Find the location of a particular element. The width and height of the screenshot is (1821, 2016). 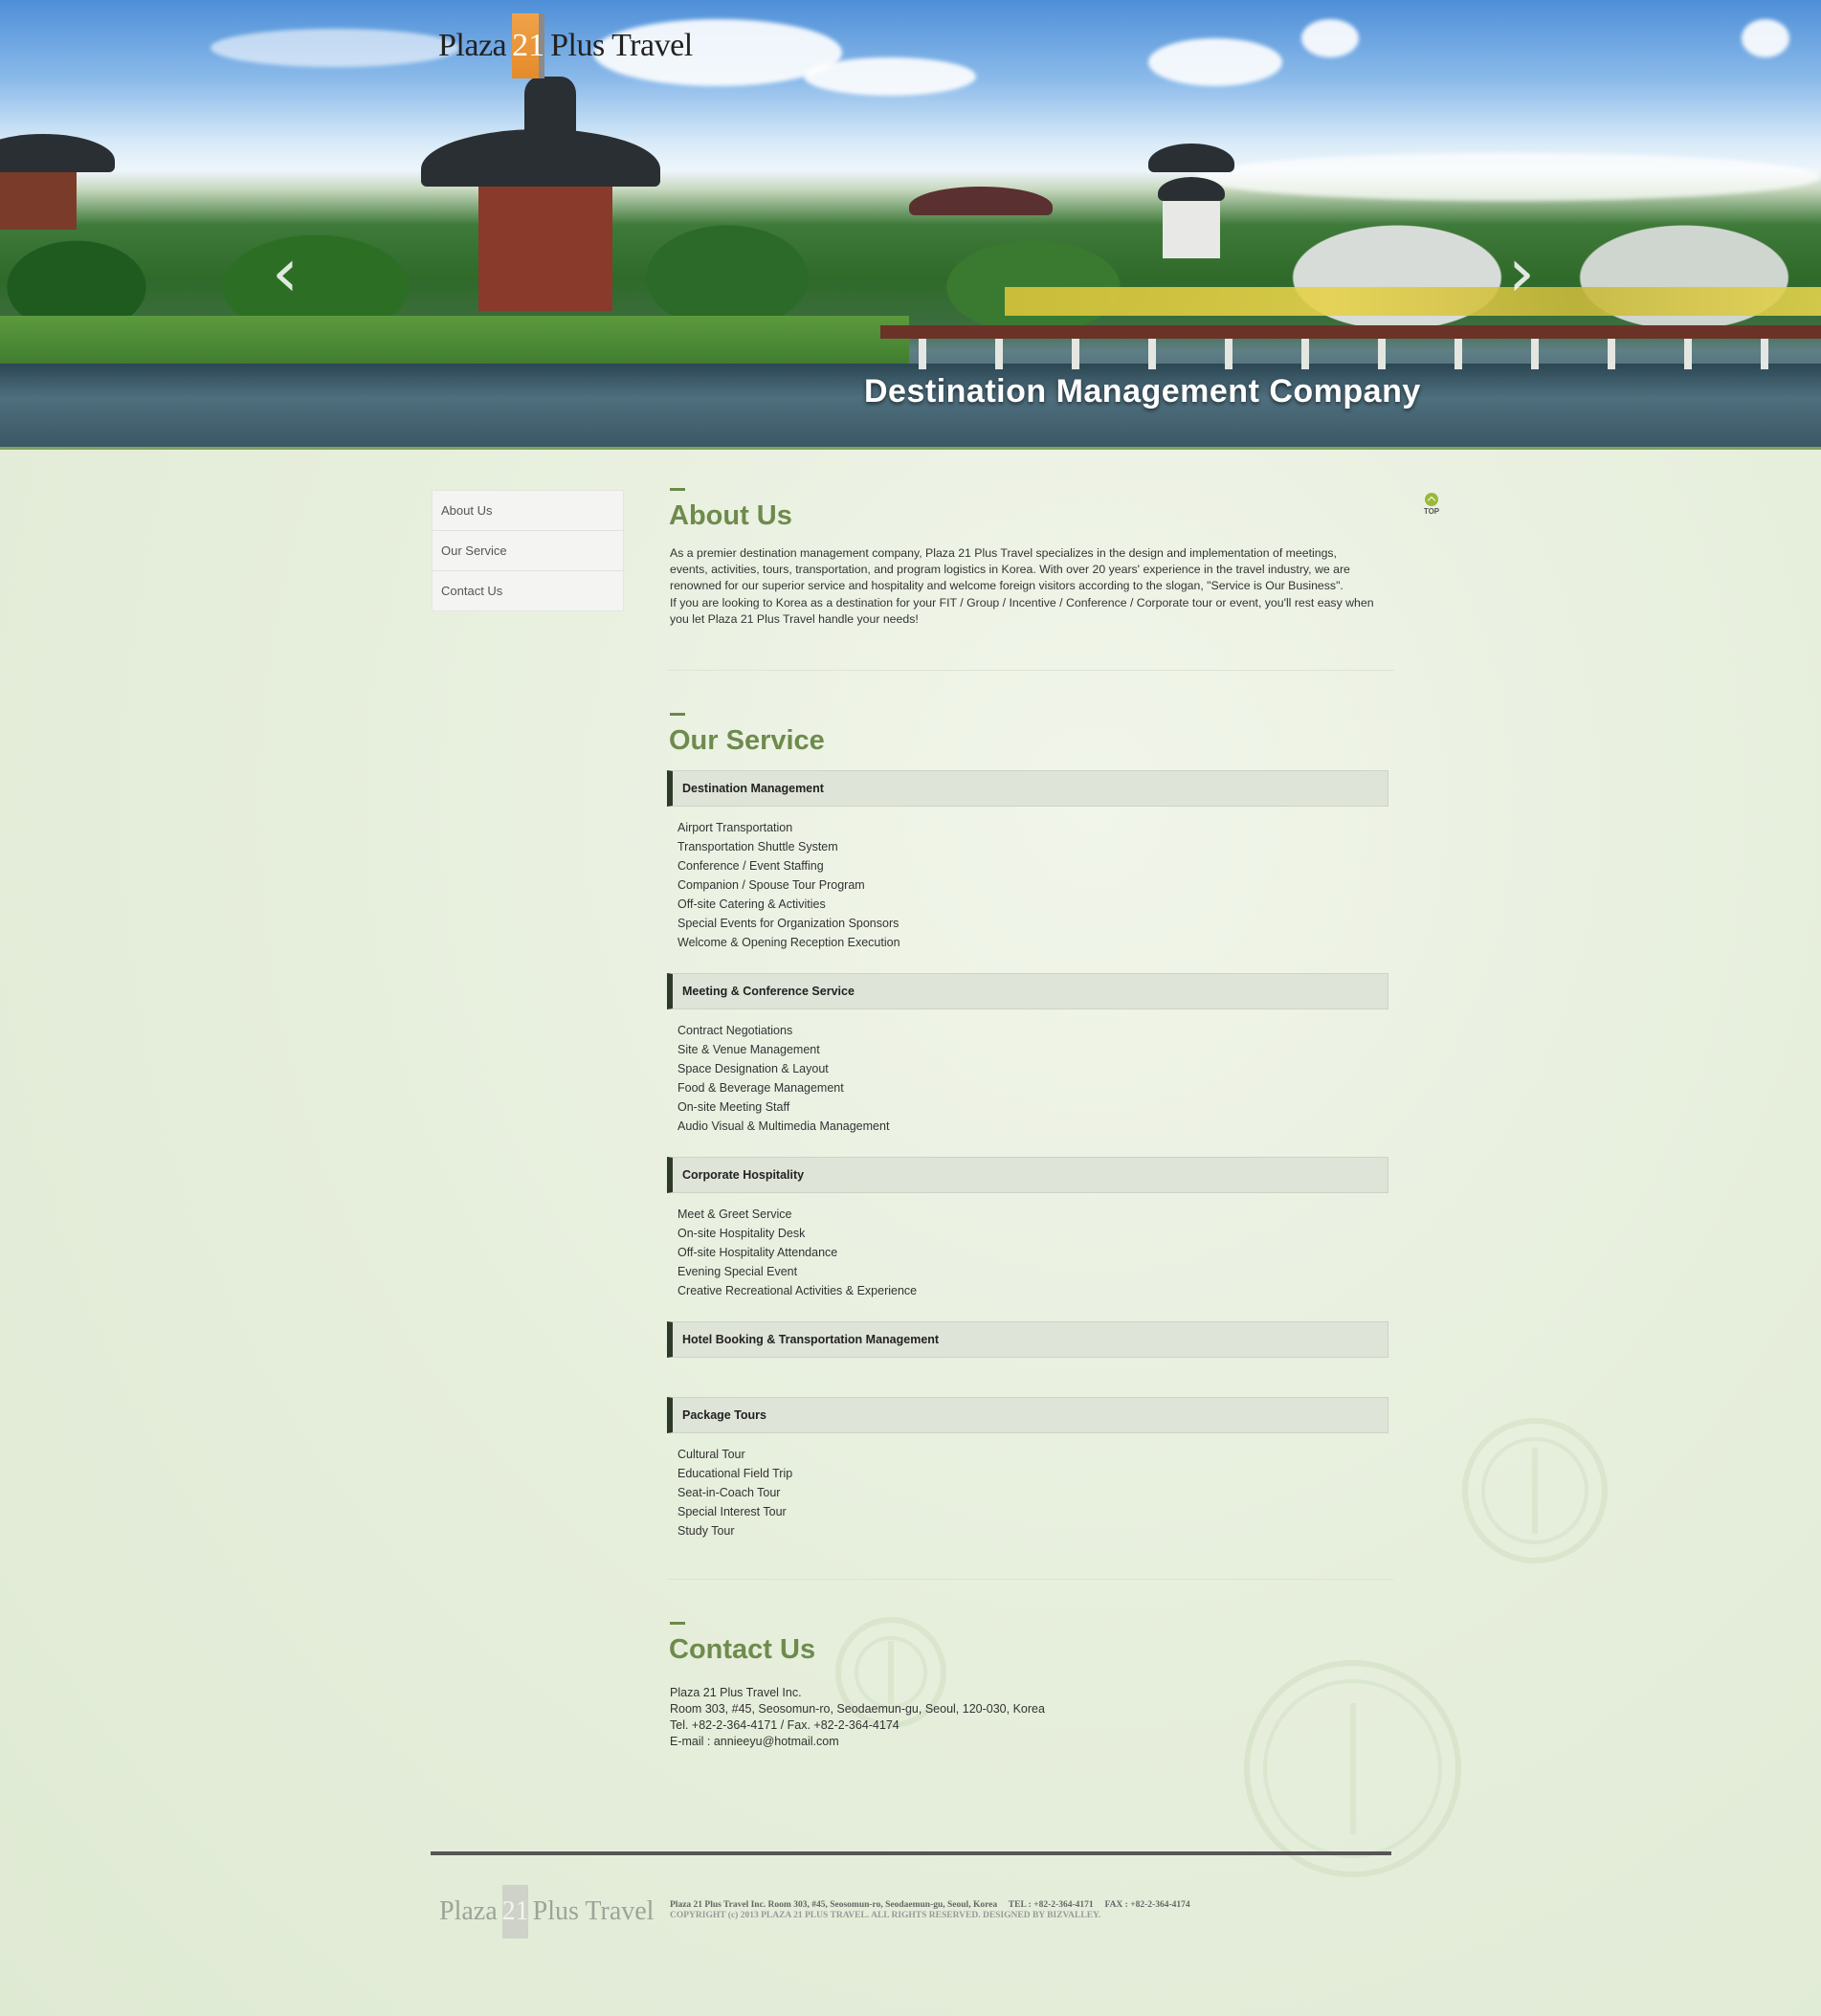

logo-word-plus-travel: Plus Travel is located at coordinates (621, 45).